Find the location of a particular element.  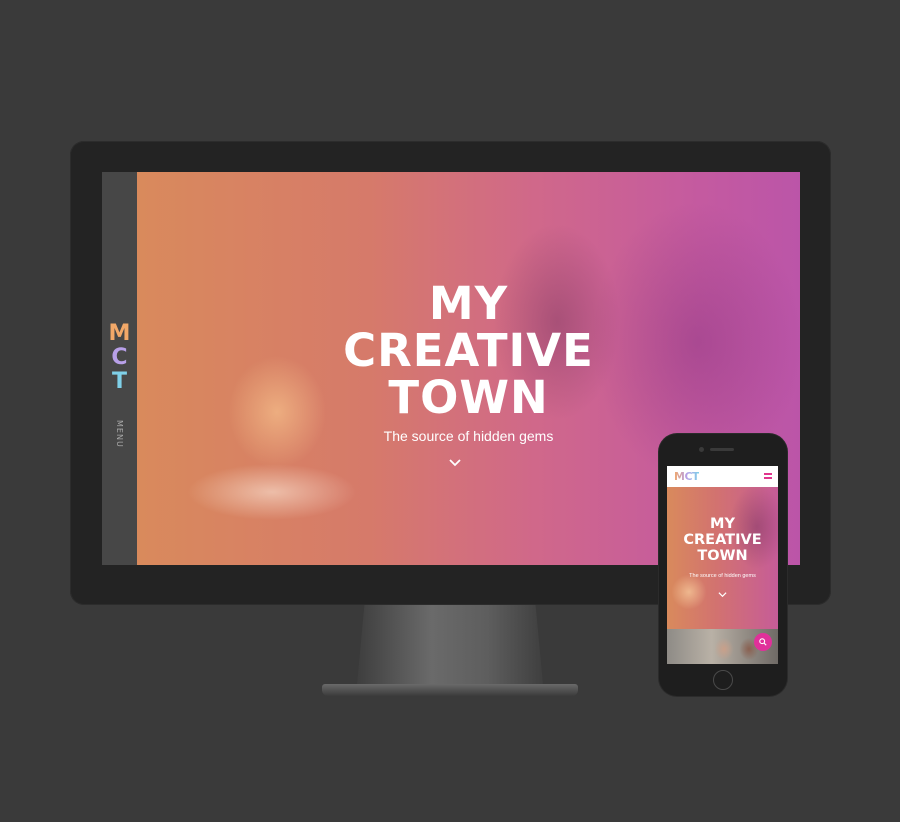

mobile-hero-title: MY CREATIVE TOWN is located at coordinates (722, 540).